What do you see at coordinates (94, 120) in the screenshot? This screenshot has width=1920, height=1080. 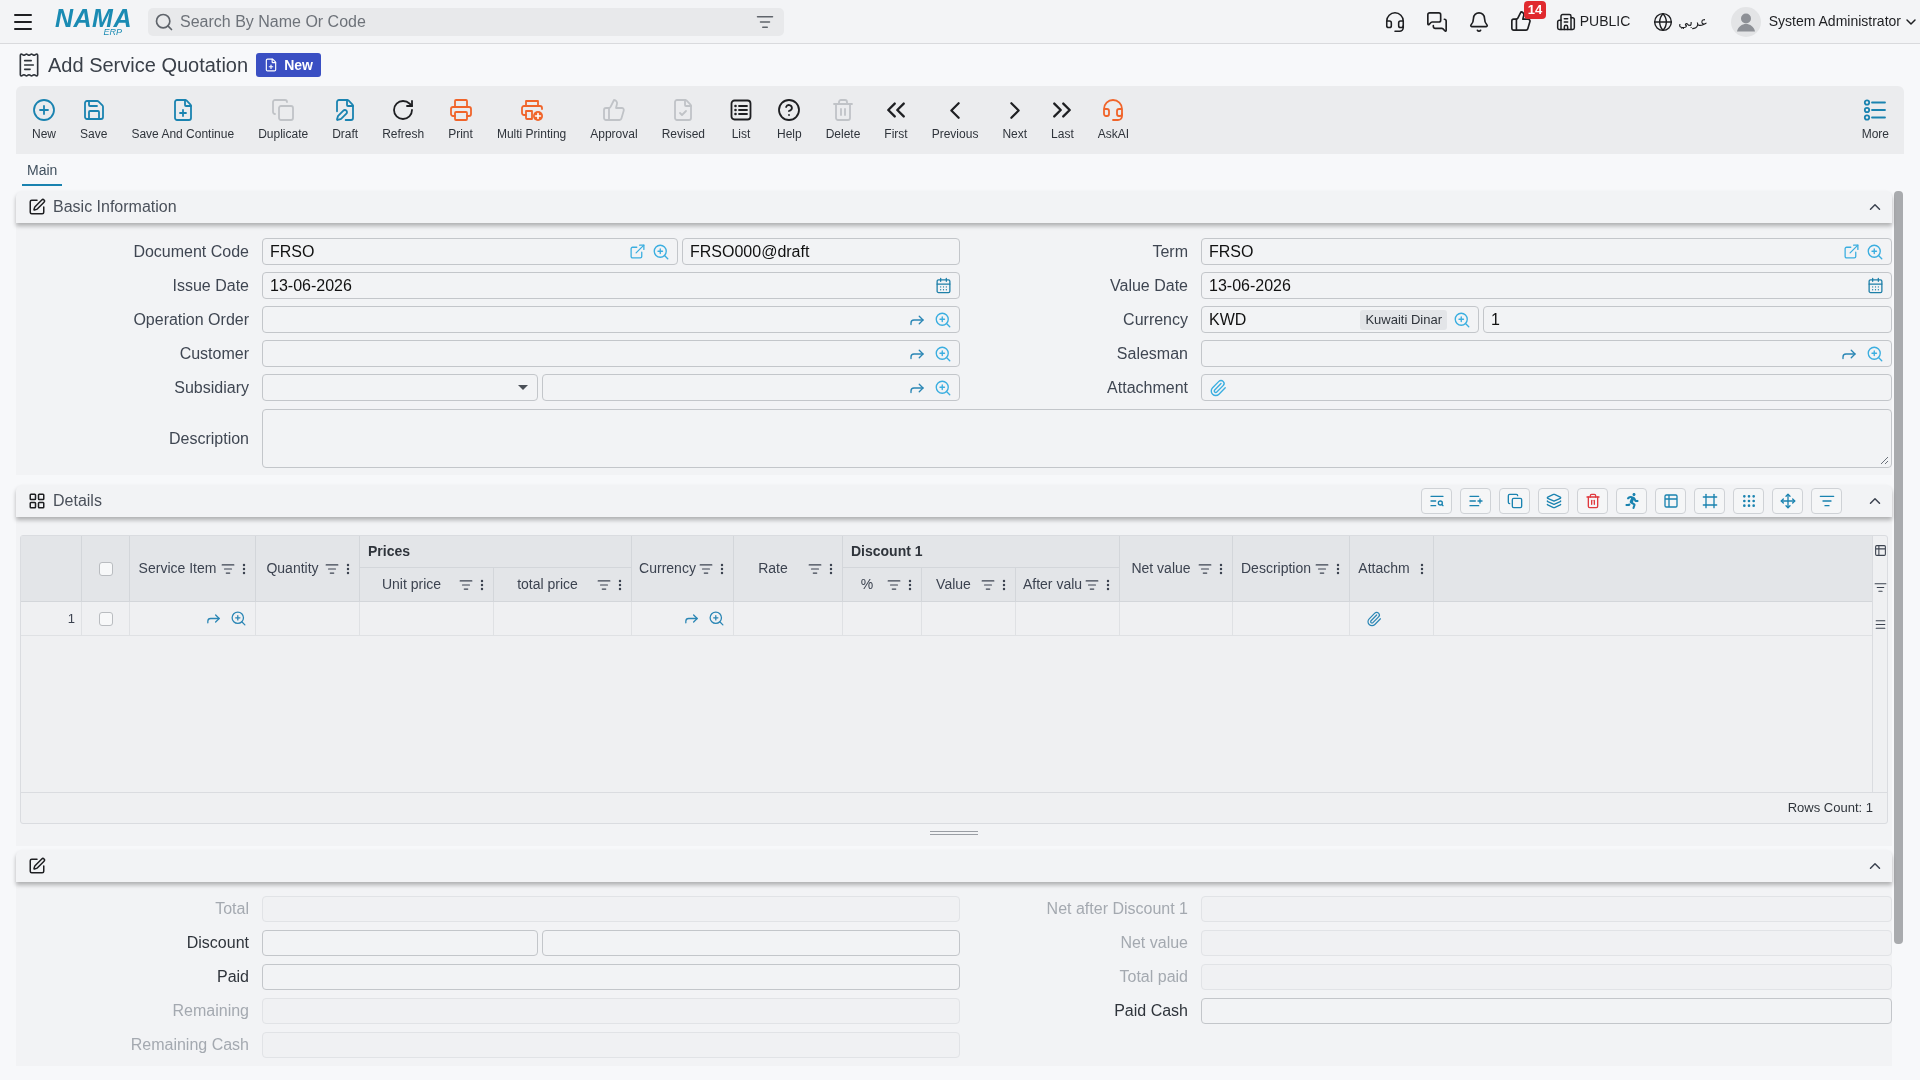 I see `toolbar-button: Save` at bounding box center [94, 120].